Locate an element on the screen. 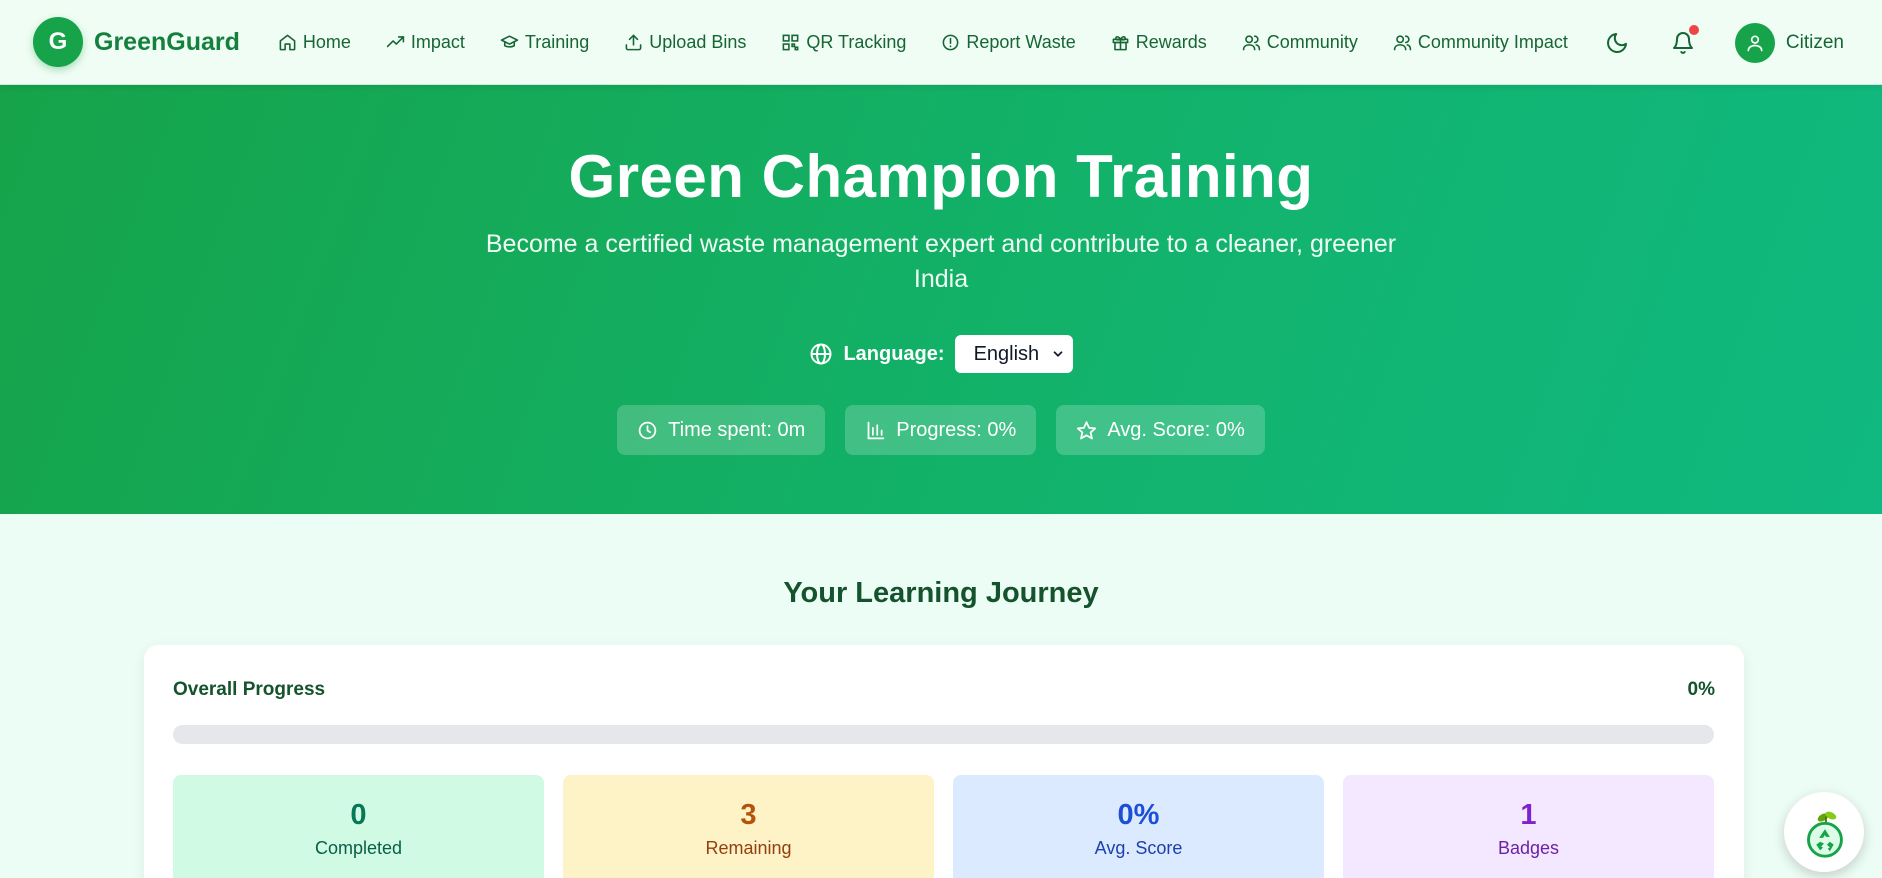 The image size is (1882, 878). star-icon is located at coordinates (1087, 429).